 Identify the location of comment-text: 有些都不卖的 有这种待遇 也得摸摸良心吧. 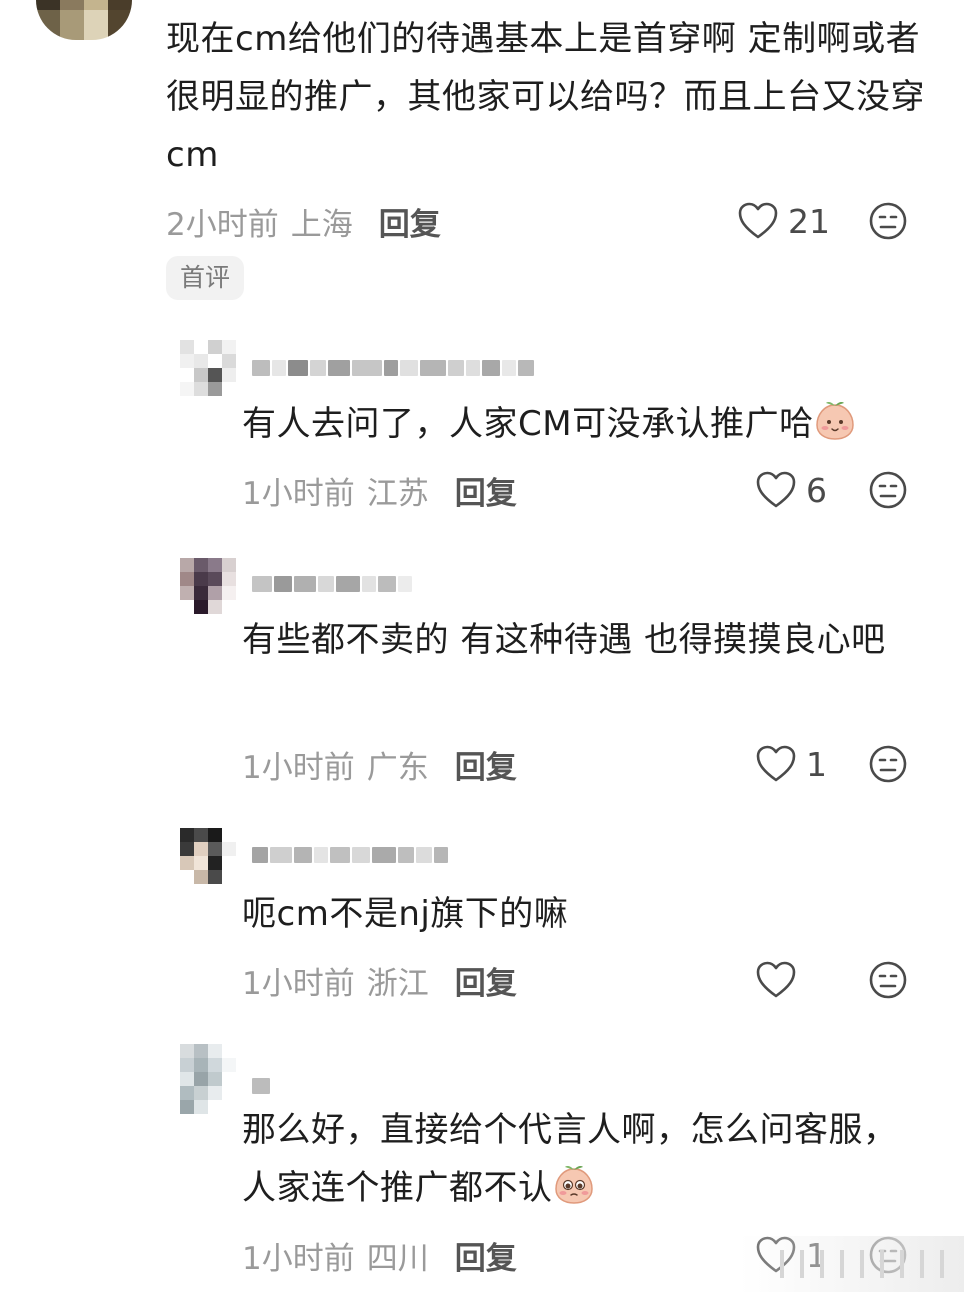
(564, 640).